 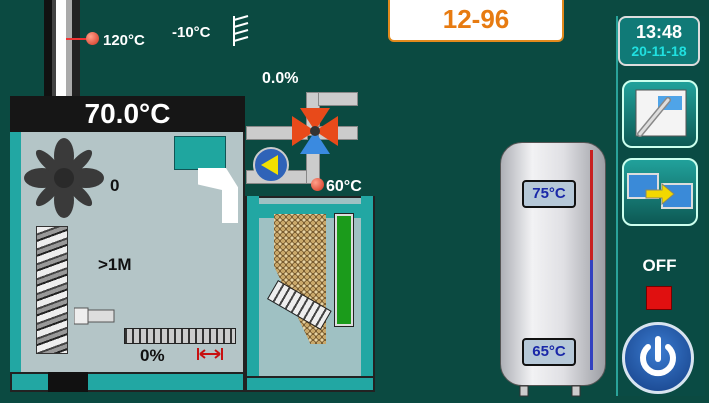 I want to click on boiler-temperature: 70.0°C, so click(x=127, y=114).